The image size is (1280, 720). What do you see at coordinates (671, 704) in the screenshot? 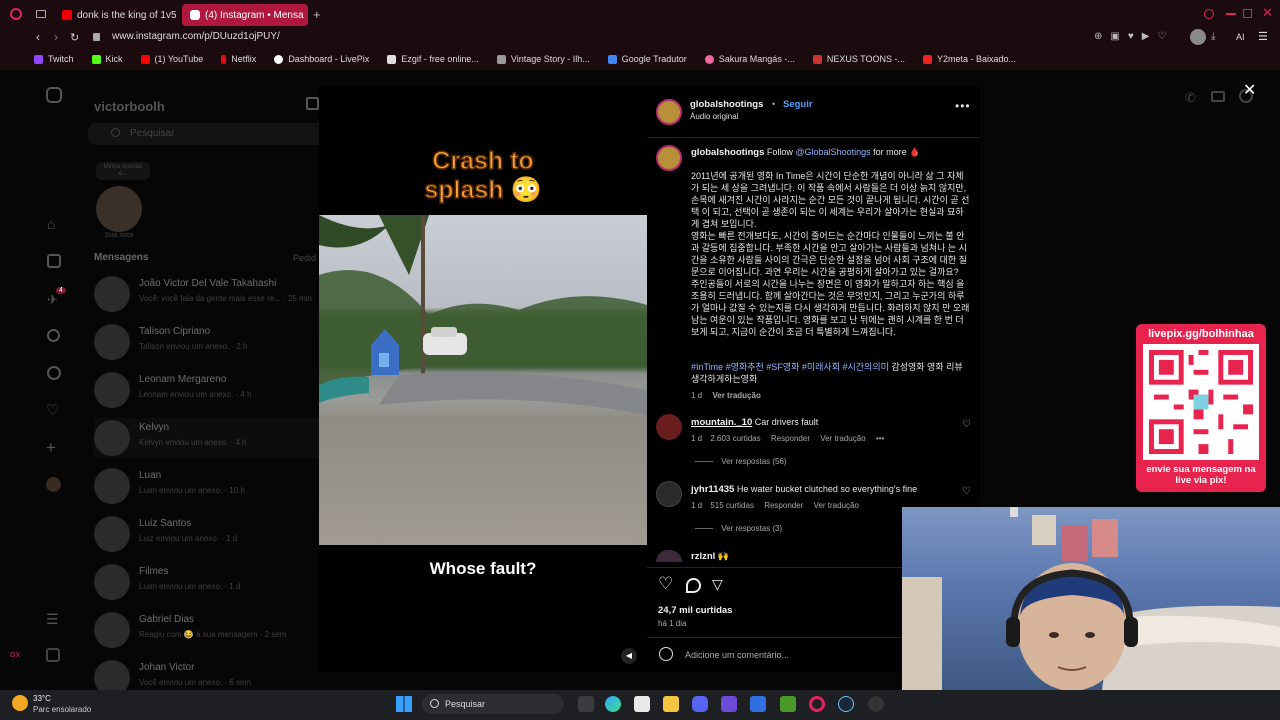
I see `file-explorer-icon` at bounding box center [671, 704].